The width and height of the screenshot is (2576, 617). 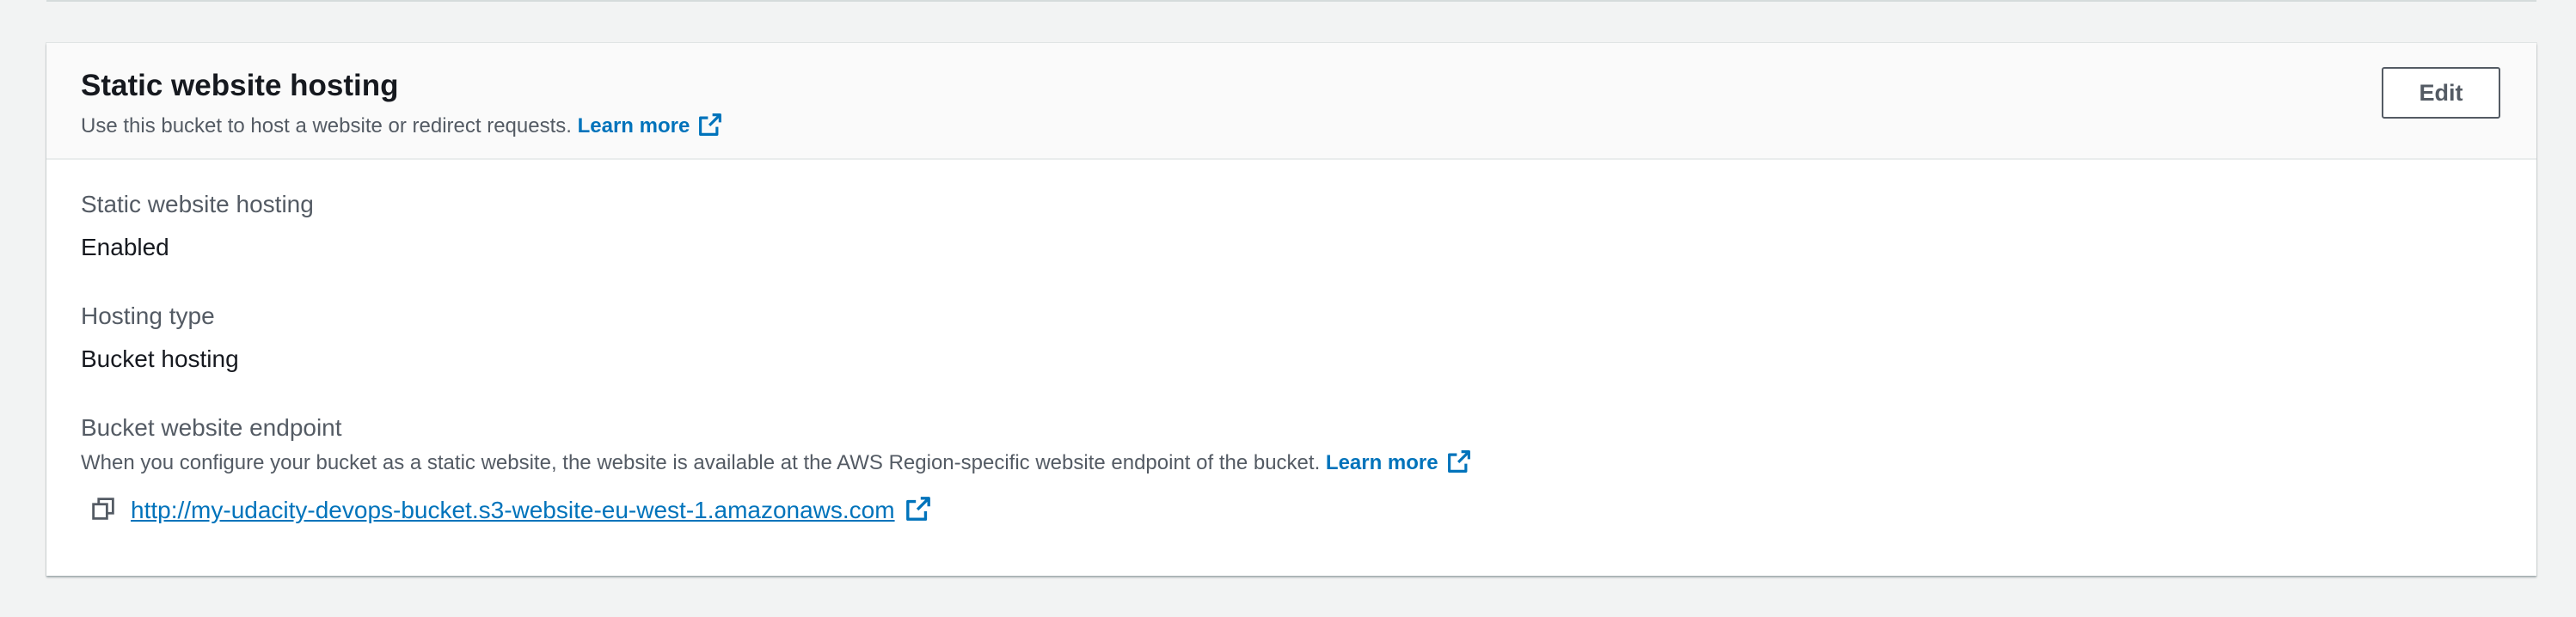 What do you see at coordinates (1382, 462) in the screenshot?
I see `endpoint-learn-more-link: Learn more` at bounding box center [1382, 462].